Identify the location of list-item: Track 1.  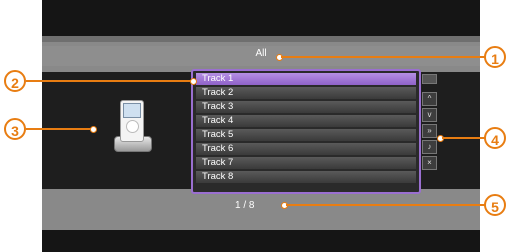
(306, 79).